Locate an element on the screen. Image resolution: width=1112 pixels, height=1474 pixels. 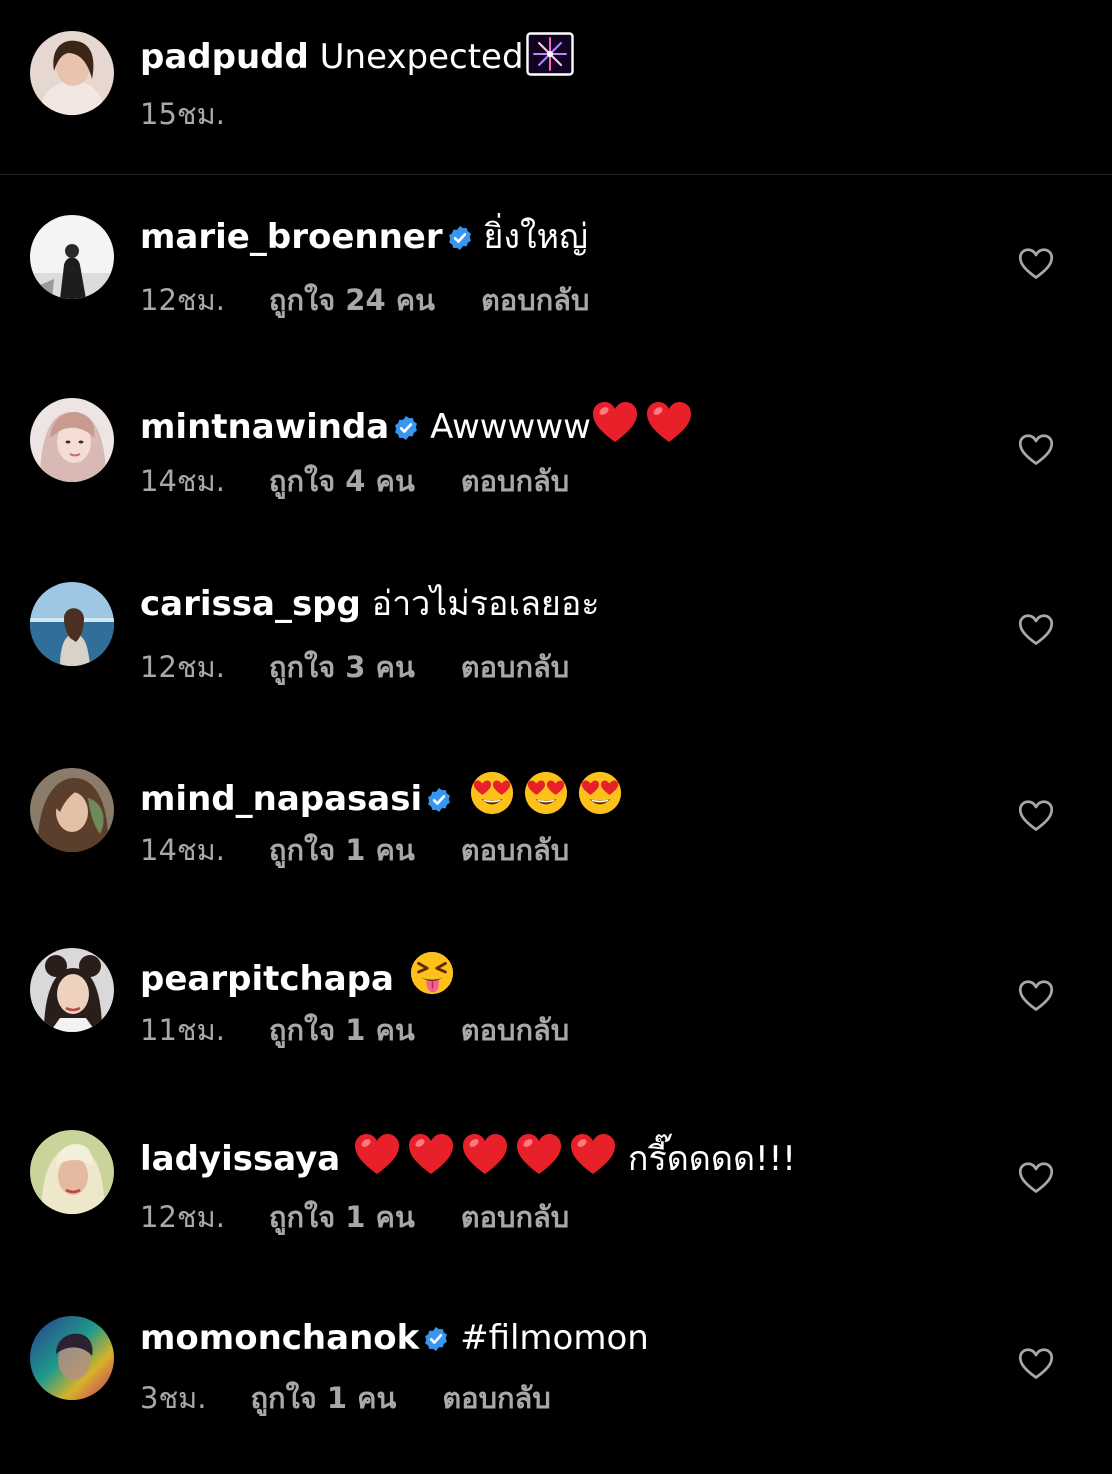
username: carissa_spg is located at coordinates (250, 604).